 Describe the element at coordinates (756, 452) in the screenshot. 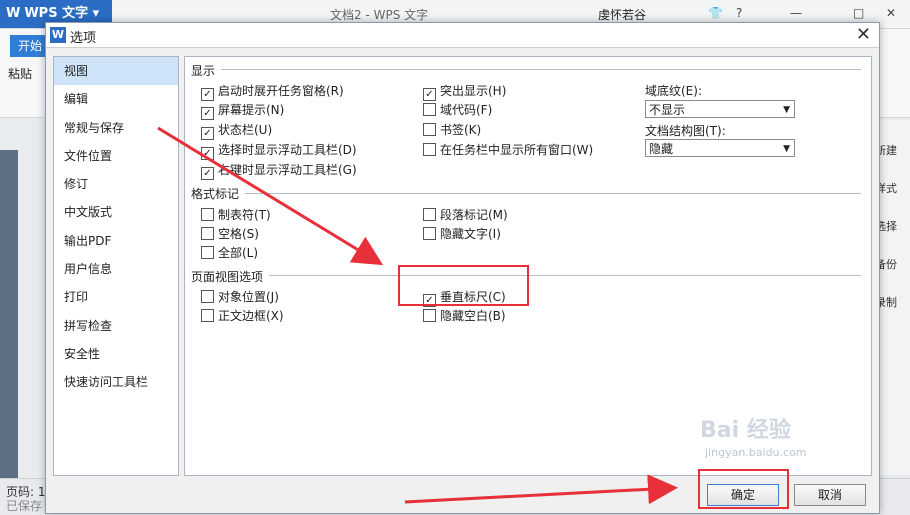

I see `watermark-url: jingyan.baidu.com` at that location.